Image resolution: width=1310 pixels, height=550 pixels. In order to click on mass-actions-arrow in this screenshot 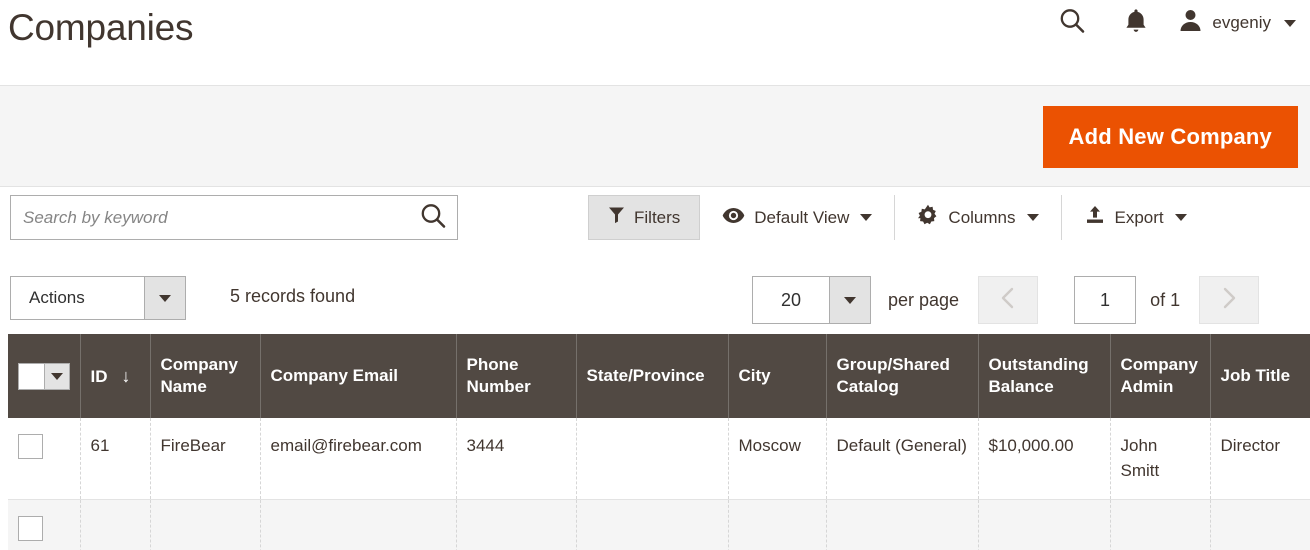, I will do `click(164, 298)`.